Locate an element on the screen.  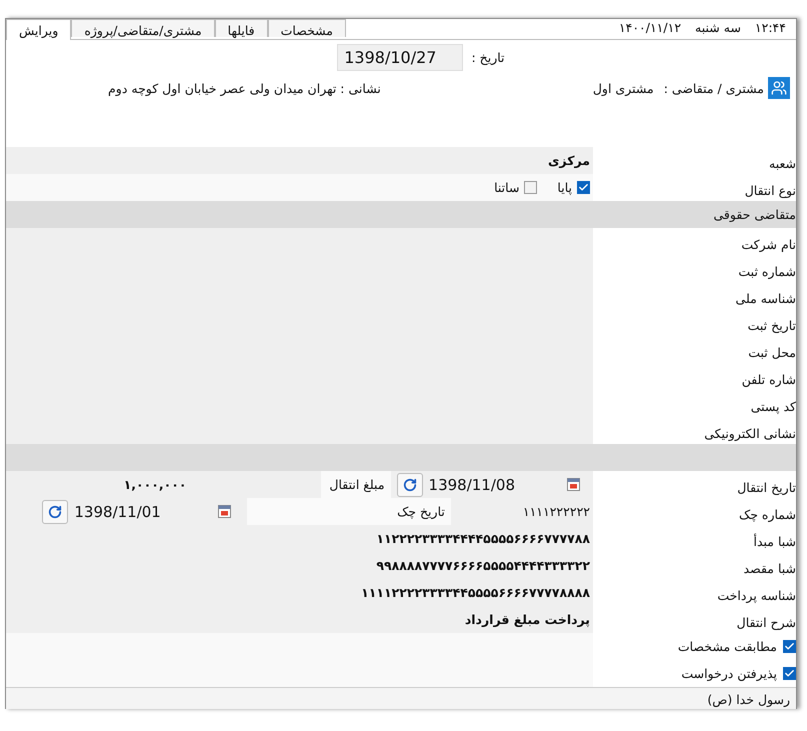
footer-text: رسول خدا (ص) is located at coordinates (748, 699).